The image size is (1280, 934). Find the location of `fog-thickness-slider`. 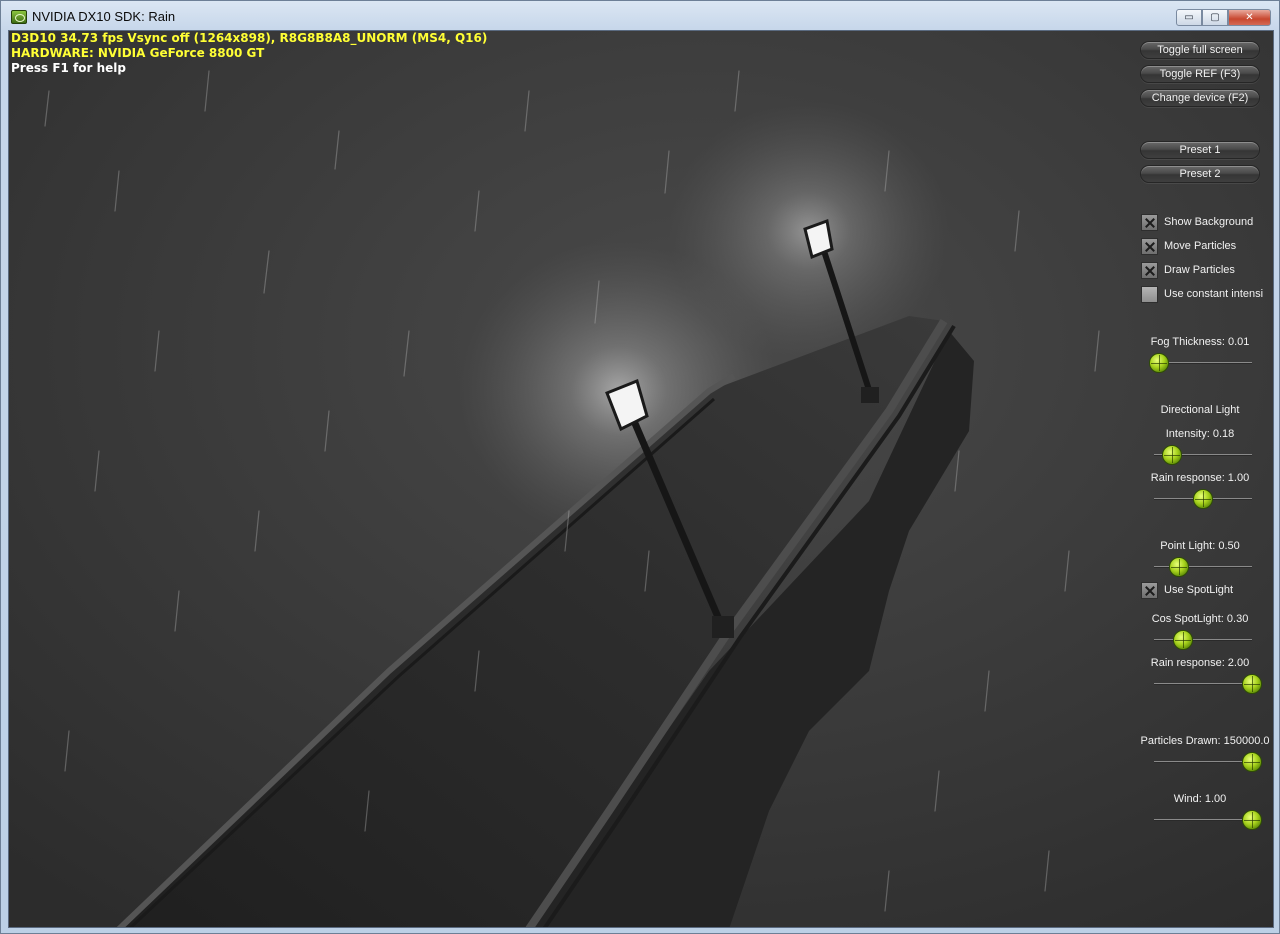

fog-thickness-slider is located at coordinates (1200, 363).